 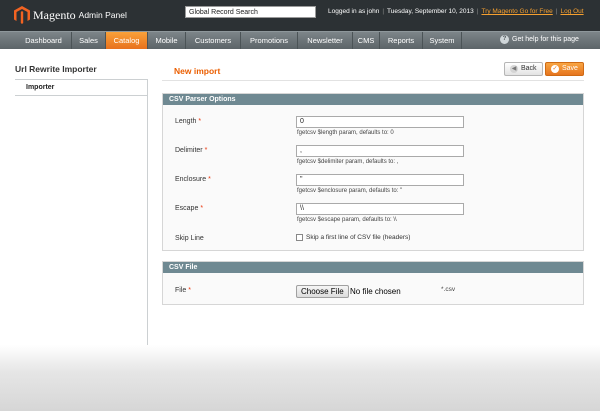 I want to click on escape-input: \\, so click(x=380, y=209).